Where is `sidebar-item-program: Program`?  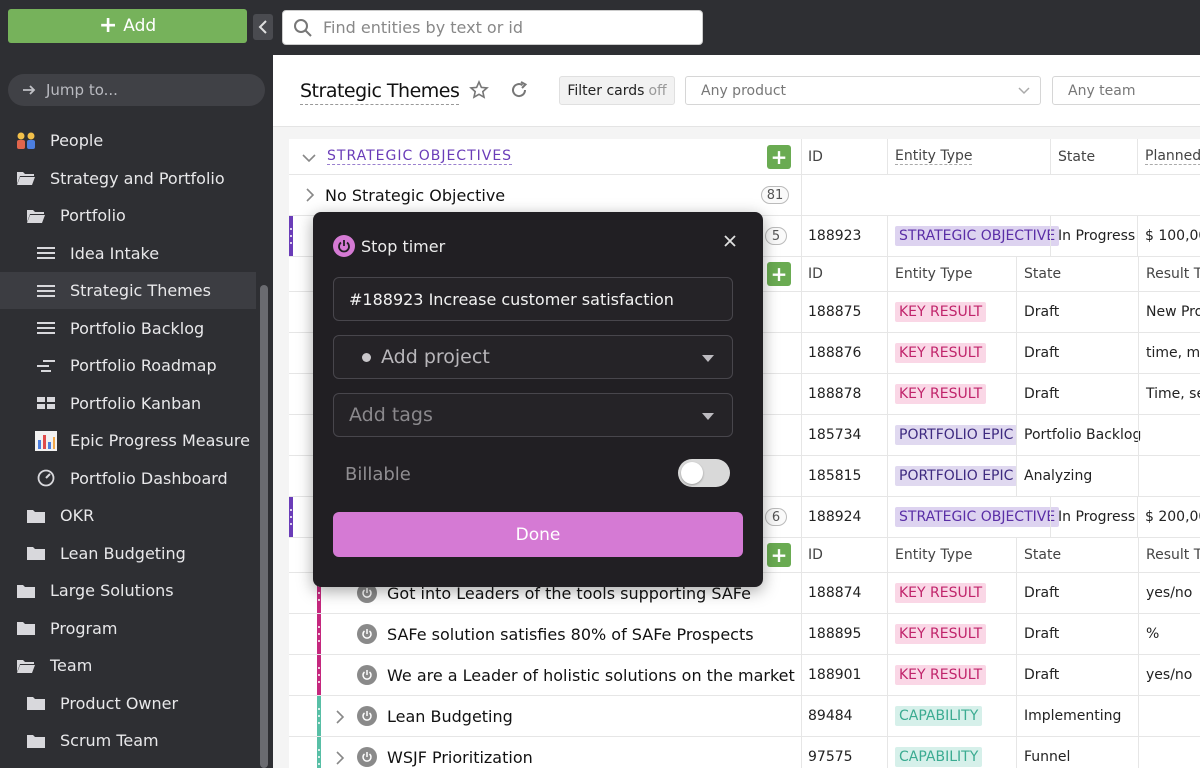
sidebar-item-program: Program is located at coordinates (128, 628).